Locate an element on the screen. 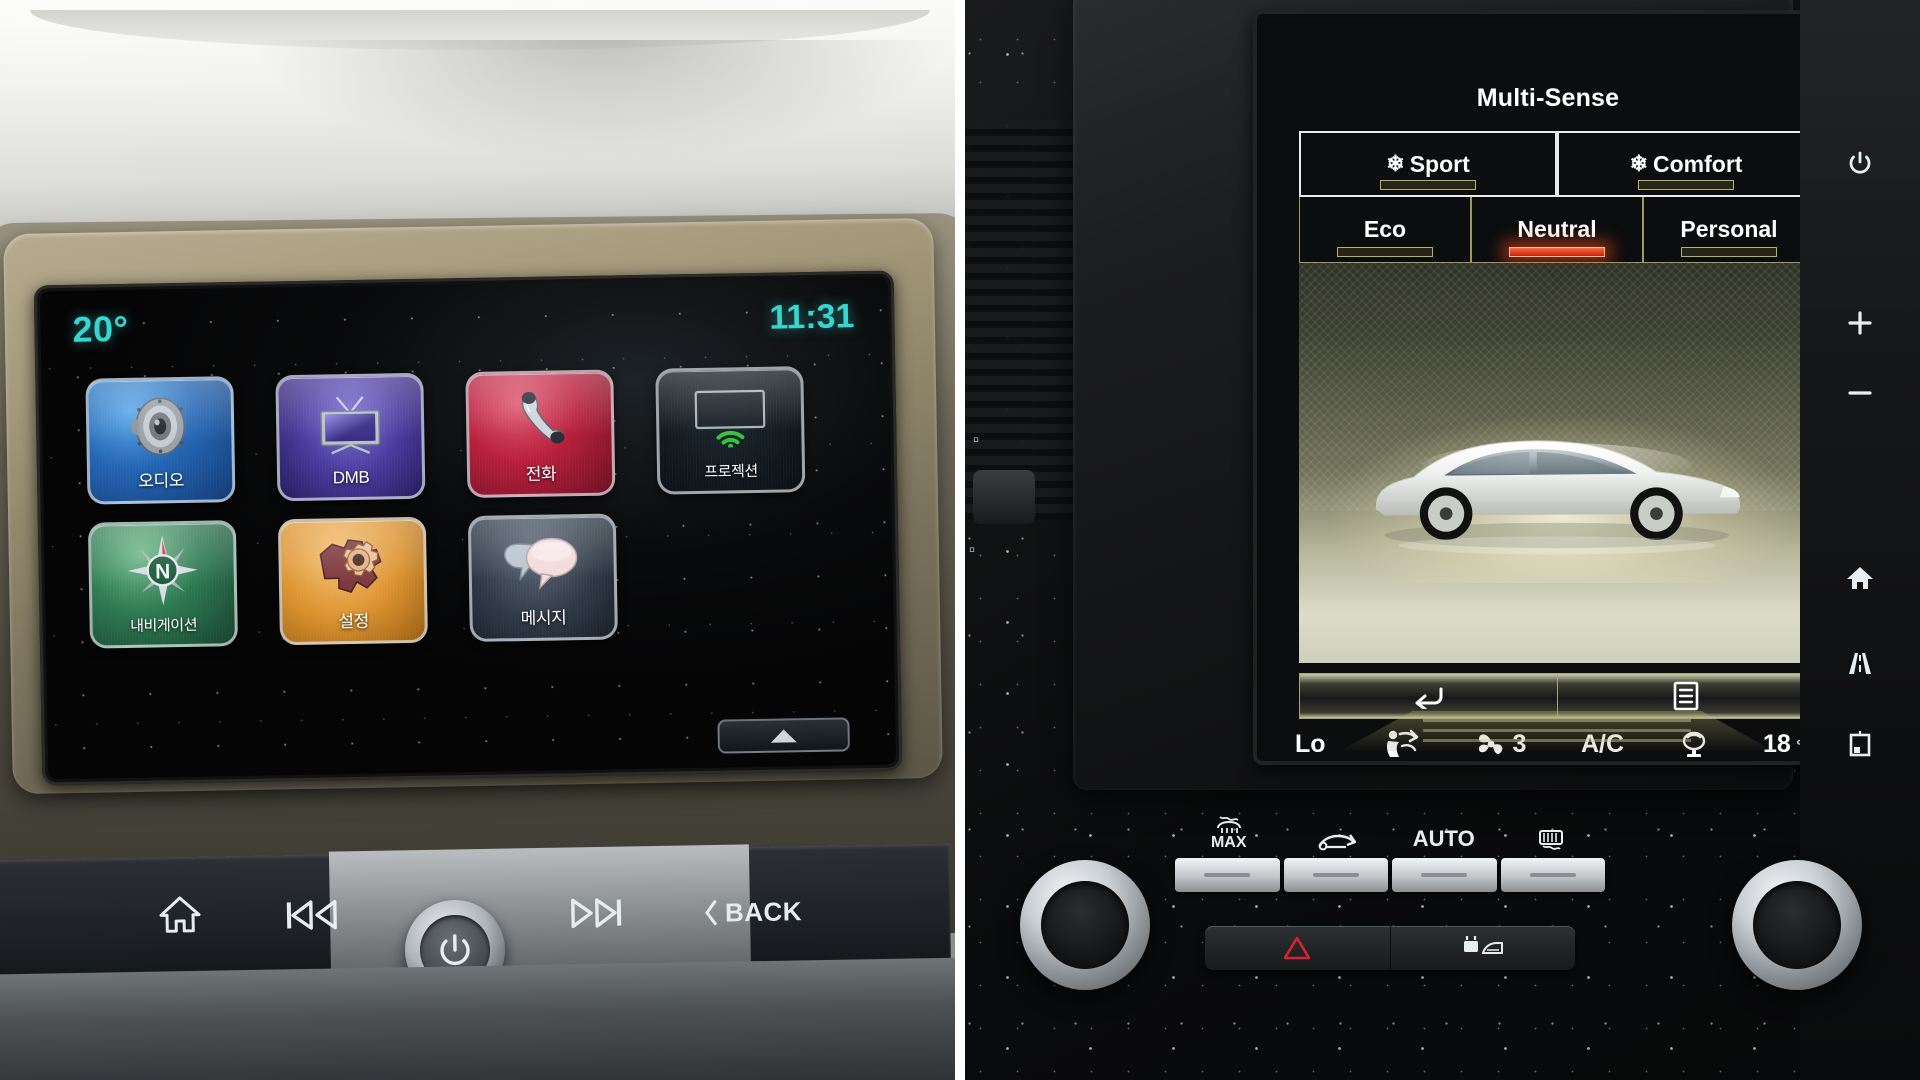 The width and height of the screenshot is (1920, 1080). status-bar: 20° 11:31 is located at coordinates (464, 319).